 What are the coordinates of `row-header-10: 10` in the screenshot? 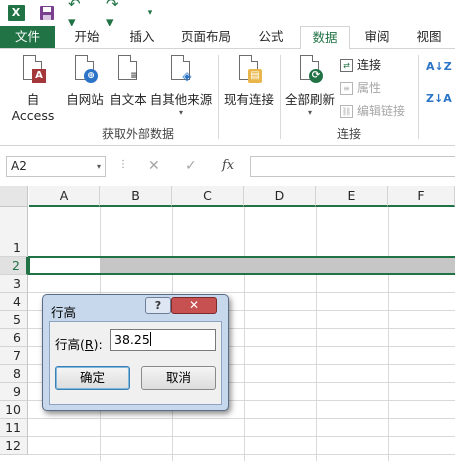 It's located at (14, 410).